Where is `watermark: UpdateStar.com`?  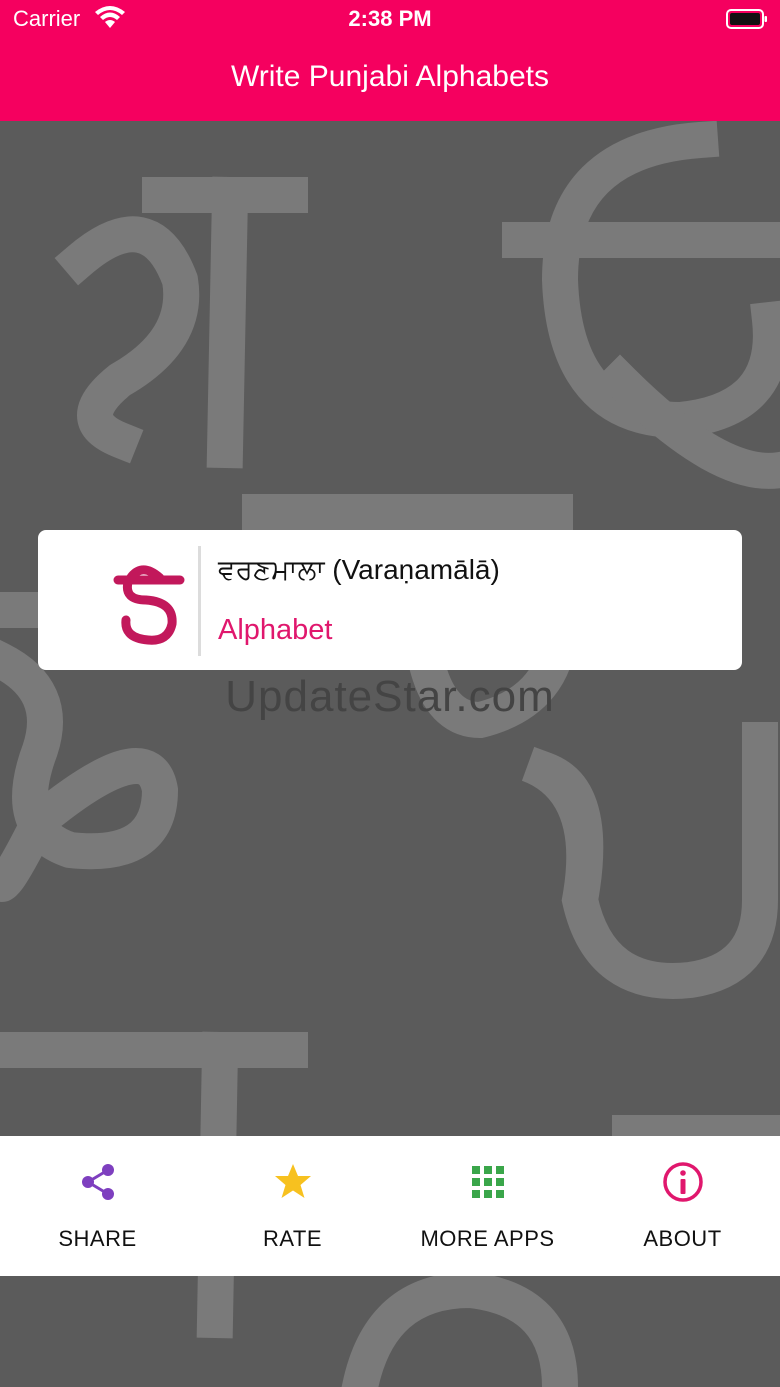 watermark: UpdateStar.com is located at coordinates (390, 696).